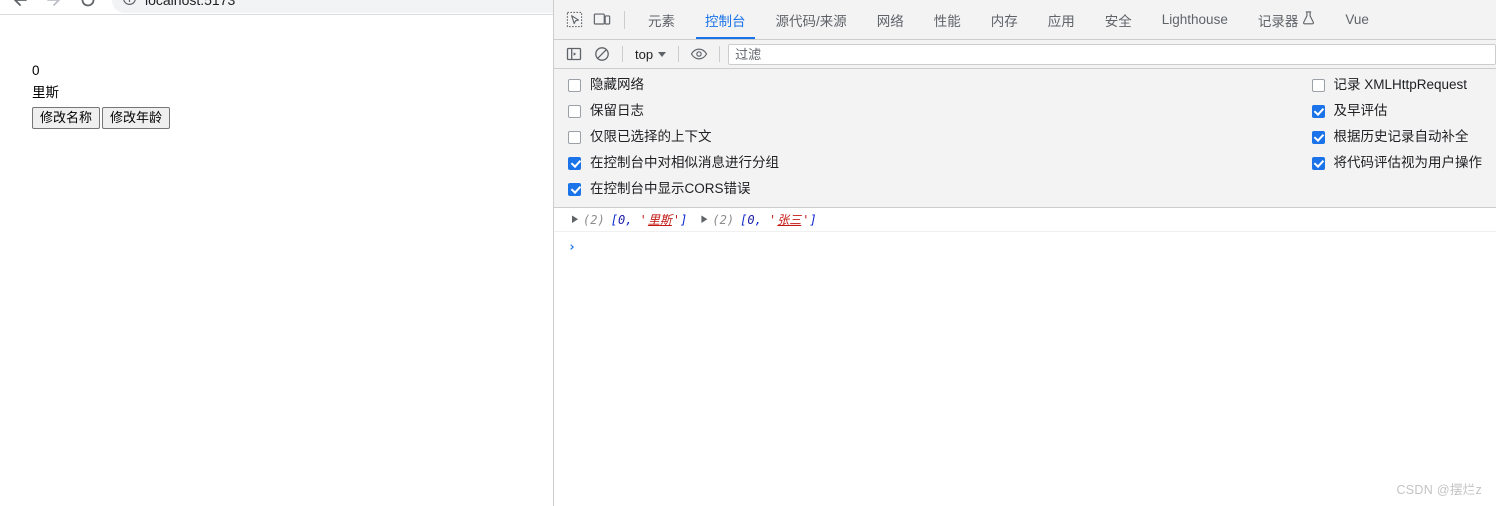 Image resolution: width=1496 pixels, height=506 pixels. What do you see at coordinates (673, 111) in the screenshot?
I see `setting-preserve-log: 保留日志` at bounding box center [673, 111].